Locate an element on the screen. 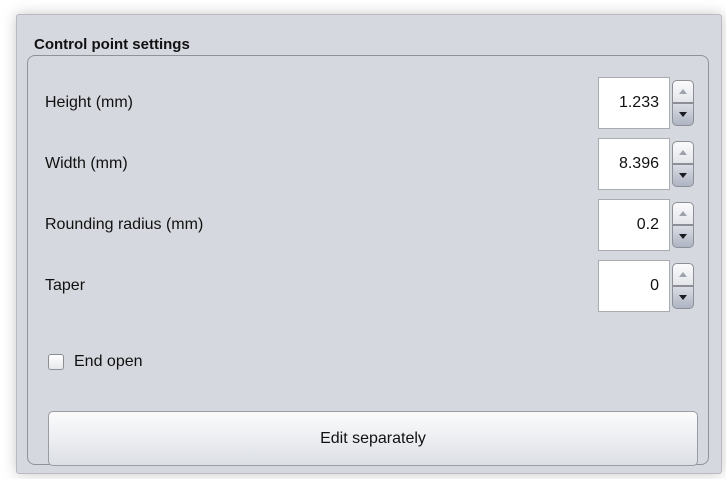  taper-decrement-button is located at coordinates (683, 297).